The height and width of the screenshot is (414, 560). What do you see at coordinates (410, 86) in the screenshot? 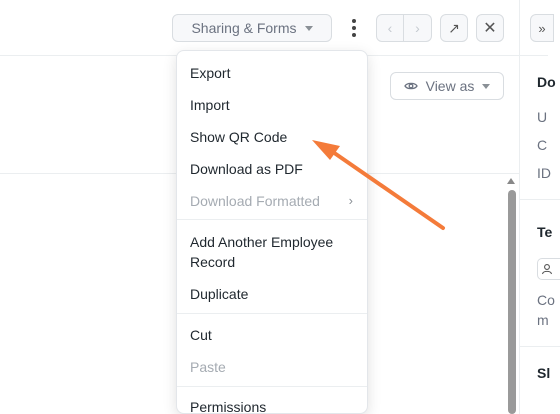
I see `eye-icon` at bounding box center [410, 86].